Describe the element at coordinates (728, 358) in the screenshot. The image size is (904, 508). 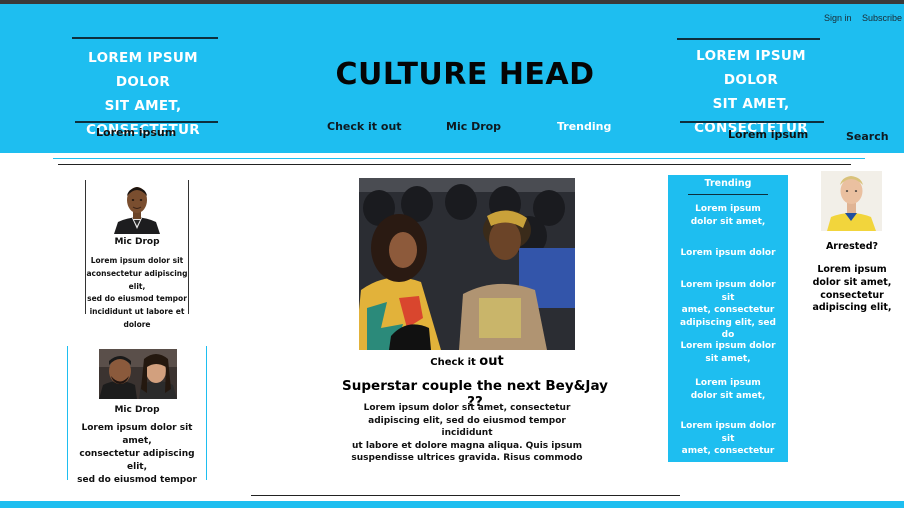
I see `trending-item-line: sit amet,` at that location.